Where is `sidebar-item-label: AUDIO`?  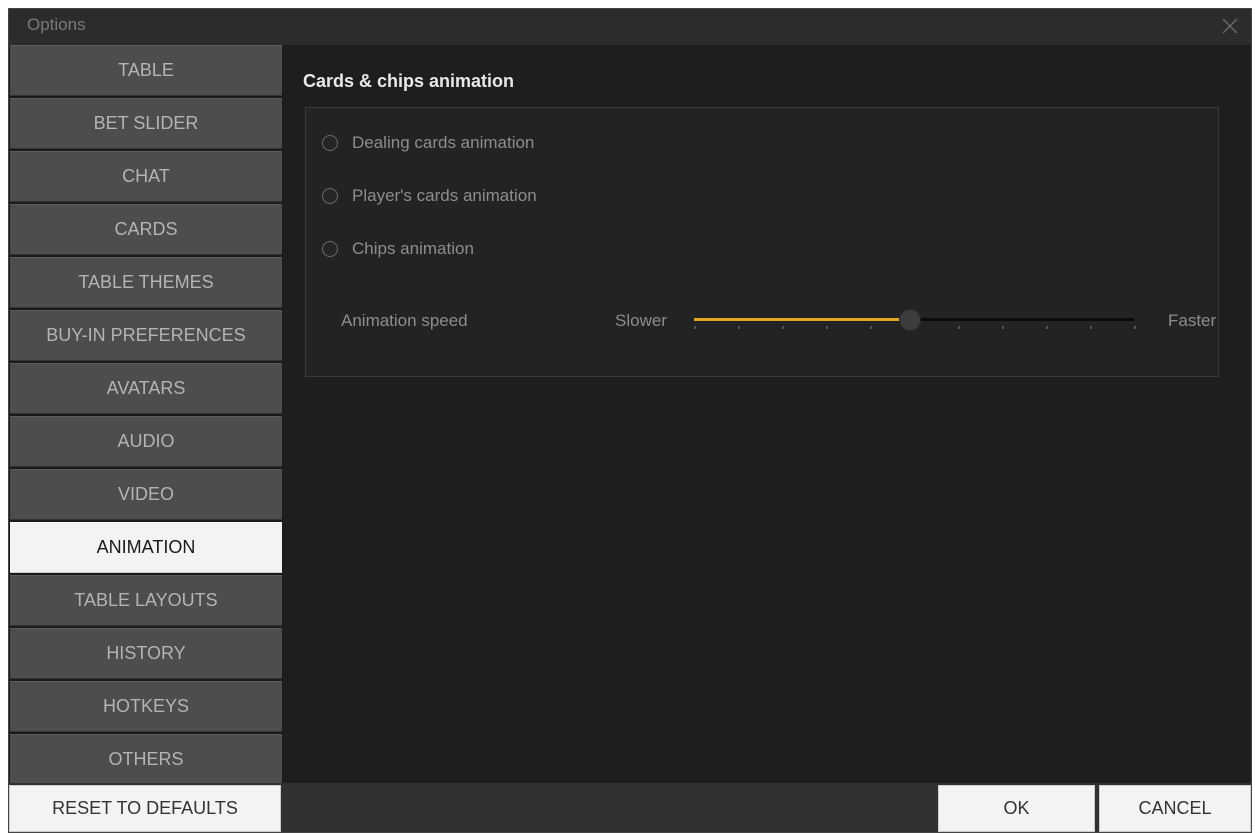 sidebar-item-label: AUDIO is located at coordinates (146, 441).